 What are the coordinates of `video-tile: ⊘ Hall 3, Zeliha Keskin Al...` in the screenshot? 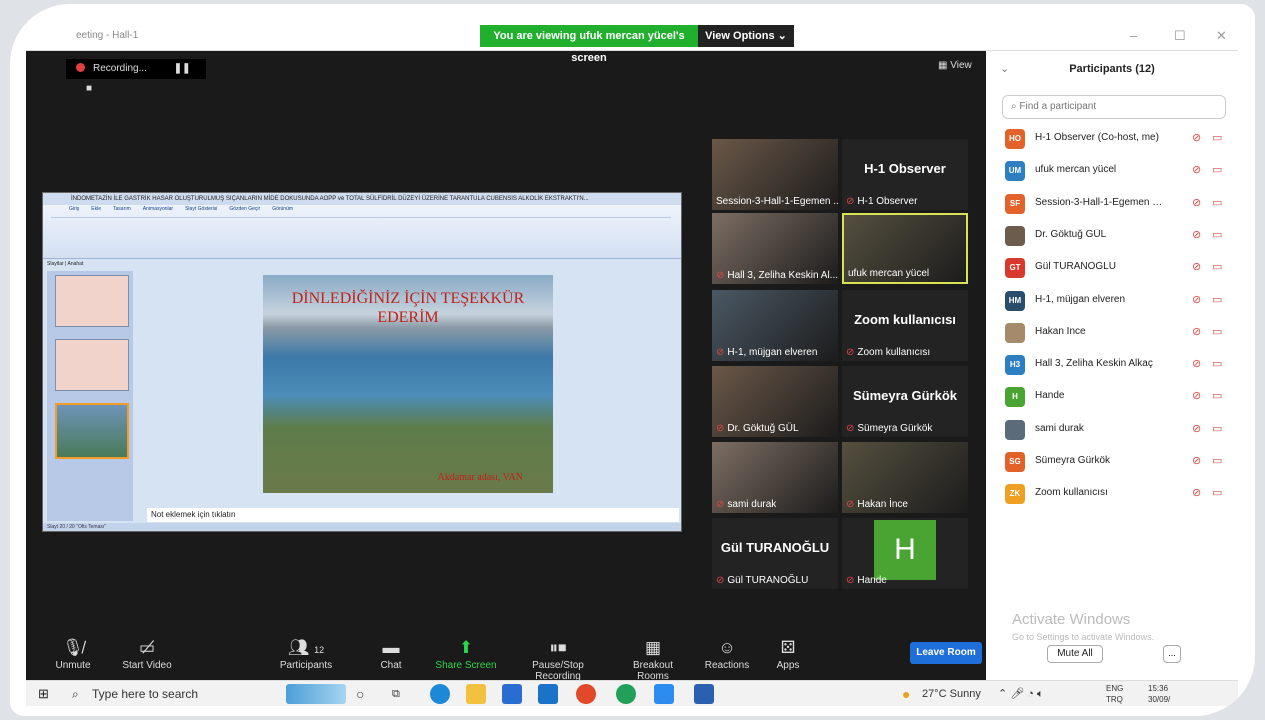 It's located at (775, 248).